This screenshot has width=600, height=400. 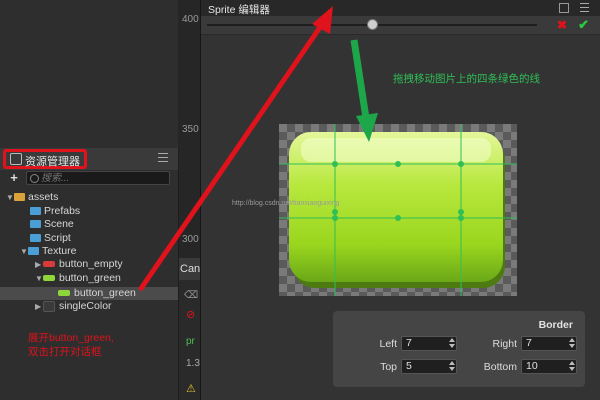 What do you see at coordinates (322, 20) in the screenshot?
I see `red-arrow-head` at bounding box center [322, 20].